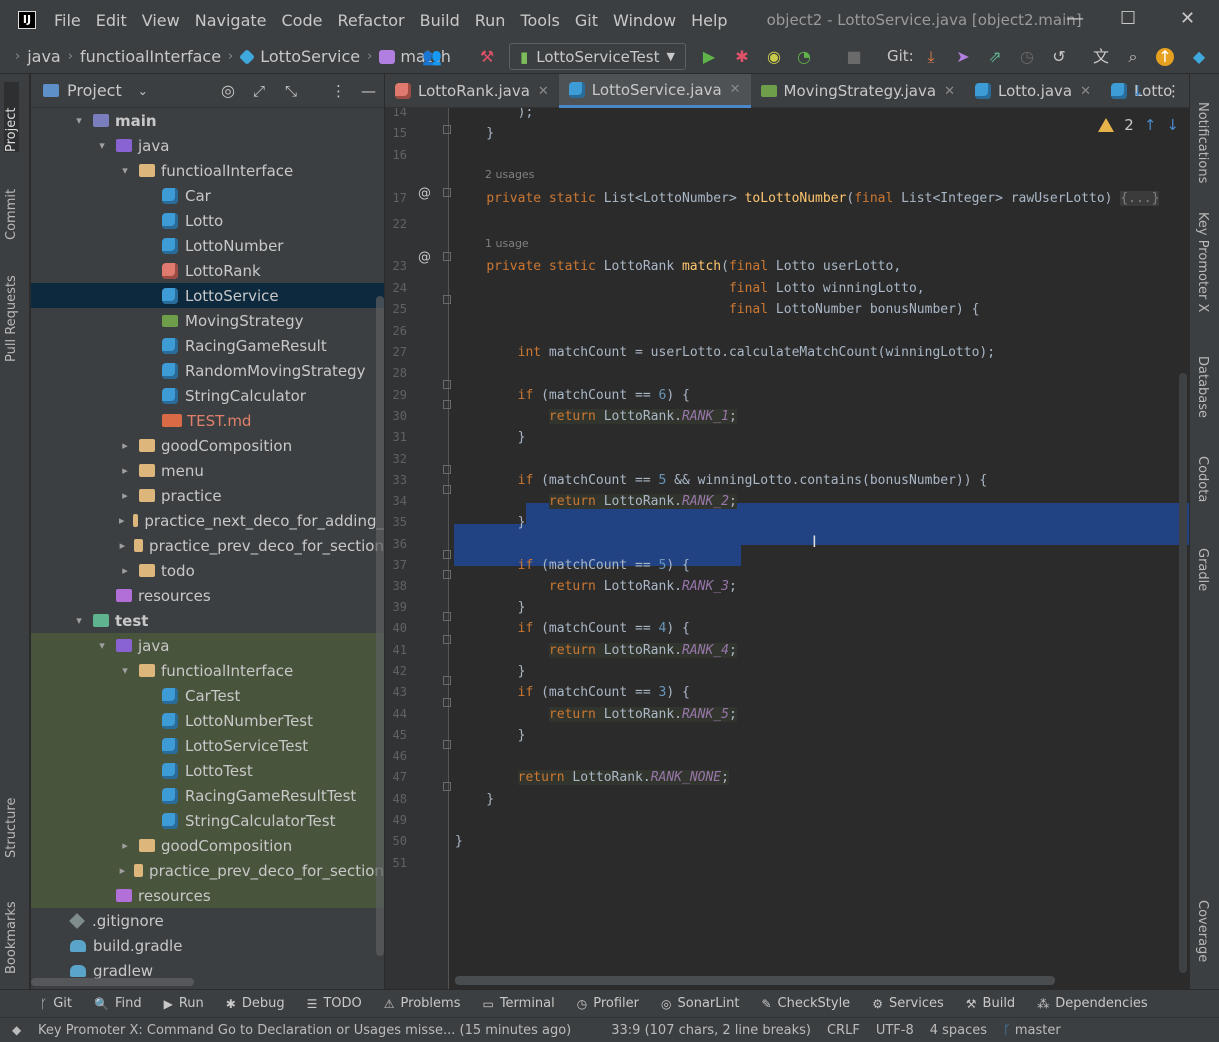 The image size is (1219, 1042). I want to click on tool-terminal: ▭ Terminal, so click(518, 1003).